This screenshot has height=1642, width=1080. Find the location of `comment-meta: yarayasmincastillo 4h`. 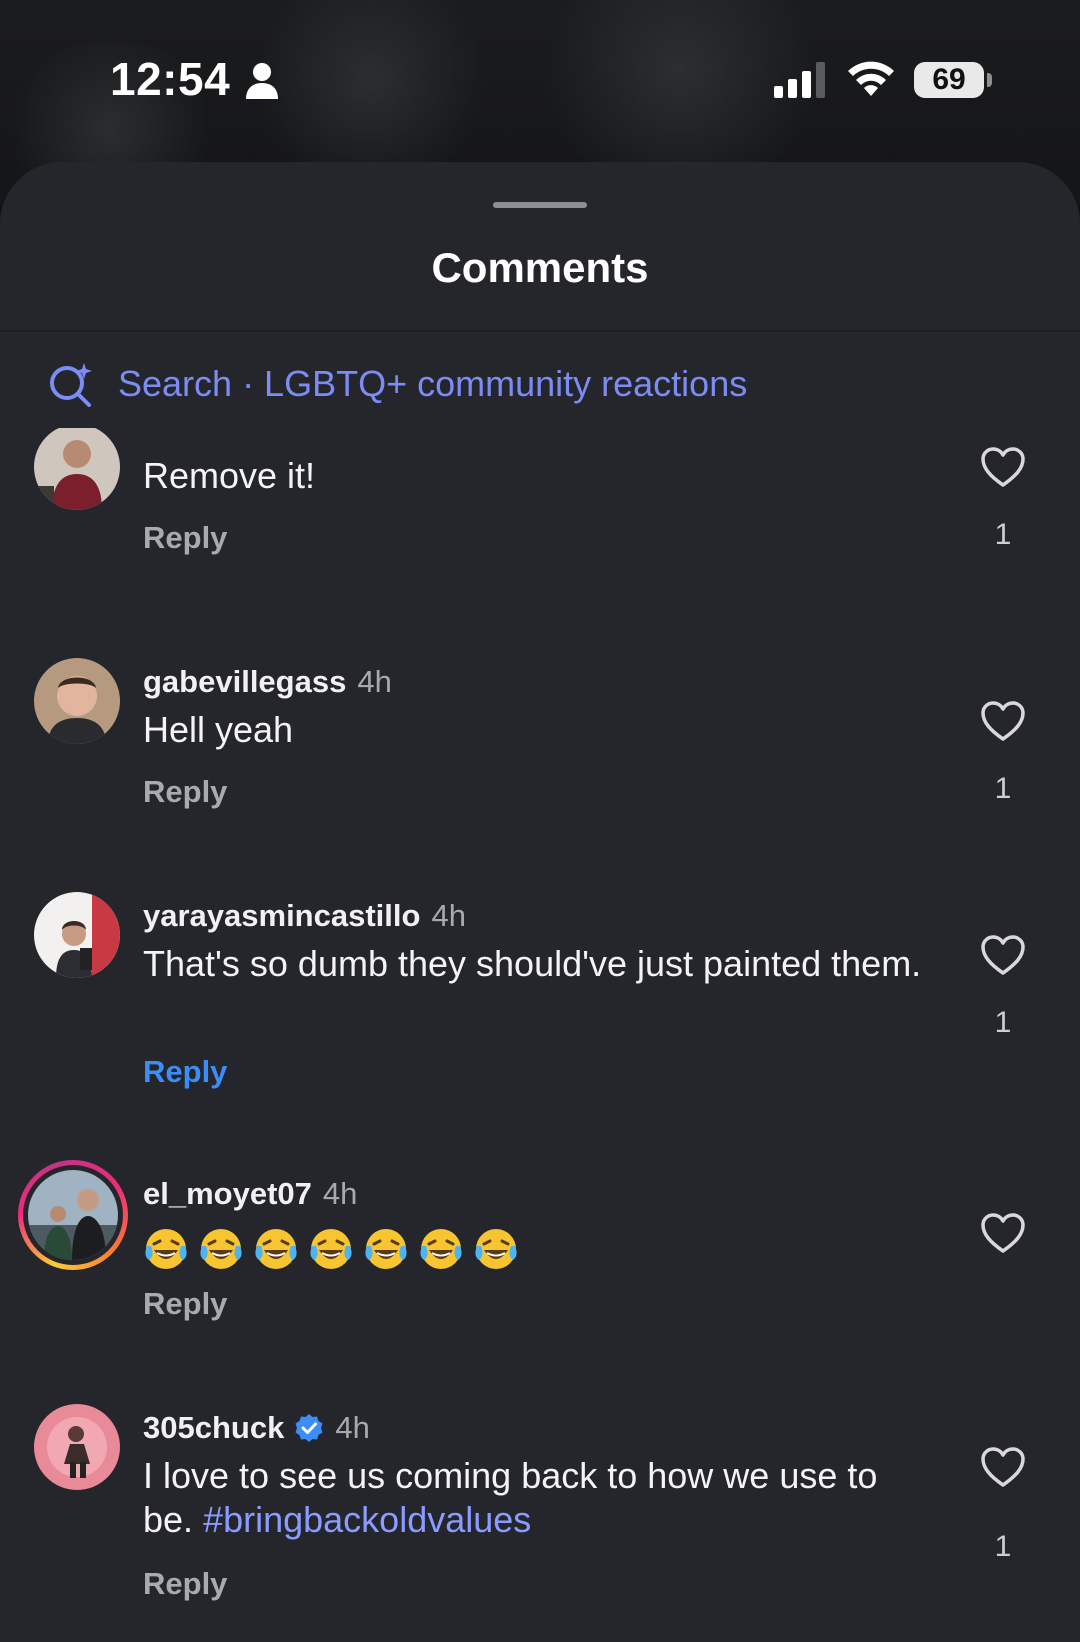

comment-meta: yarayasmincastillo 4h is located at coordinates (304, 916).